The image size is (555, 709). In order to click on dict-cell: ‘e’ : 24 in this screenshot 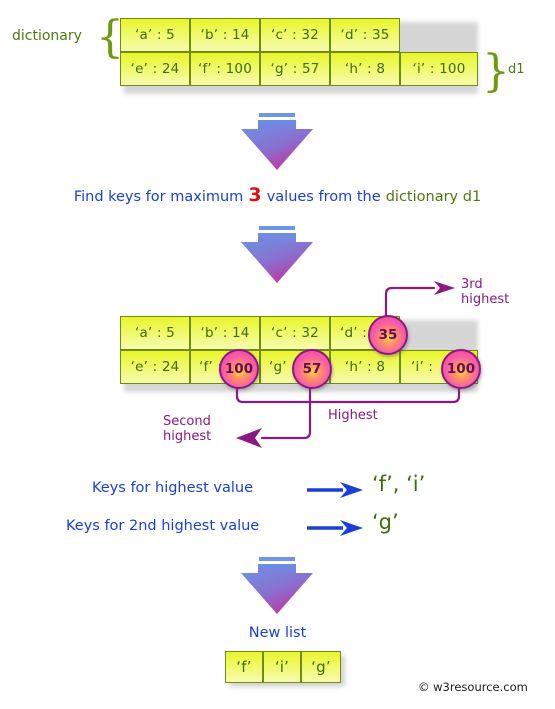, I will do `click(155, 69)`.